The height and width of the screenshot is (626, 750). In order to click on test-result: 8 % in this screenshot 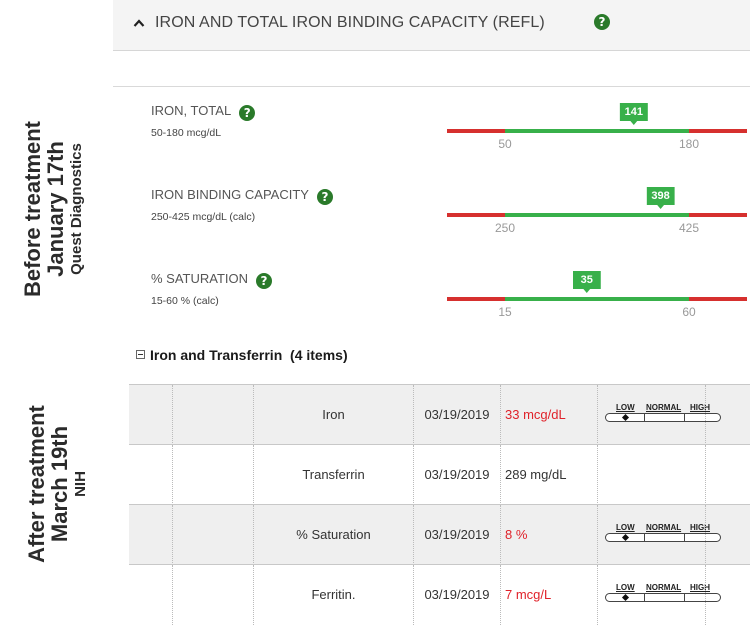, I will do `click(548, 535)`.